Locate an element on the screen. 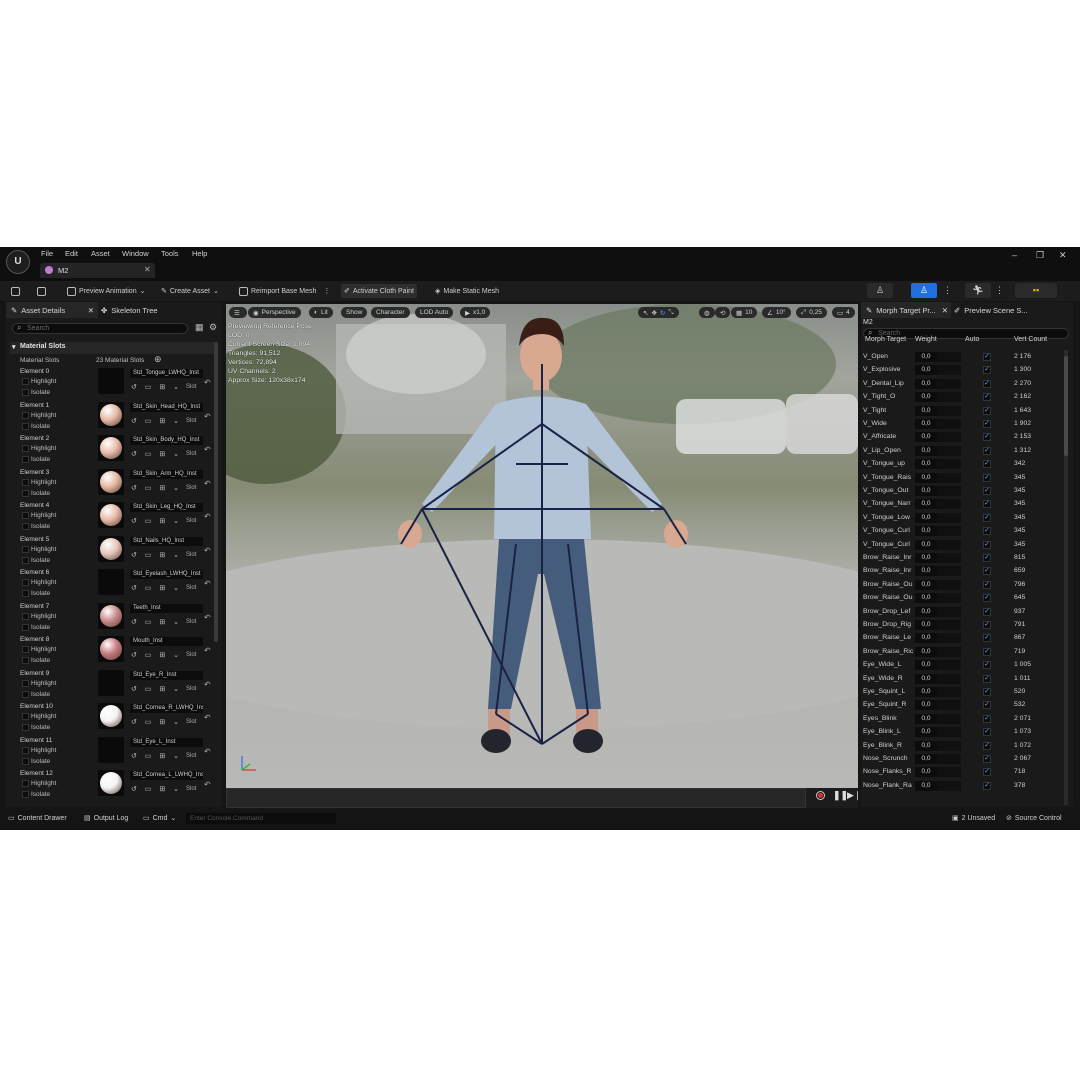  animation-mode-icon: 🏃︎ is located at coordinates (978, 290).